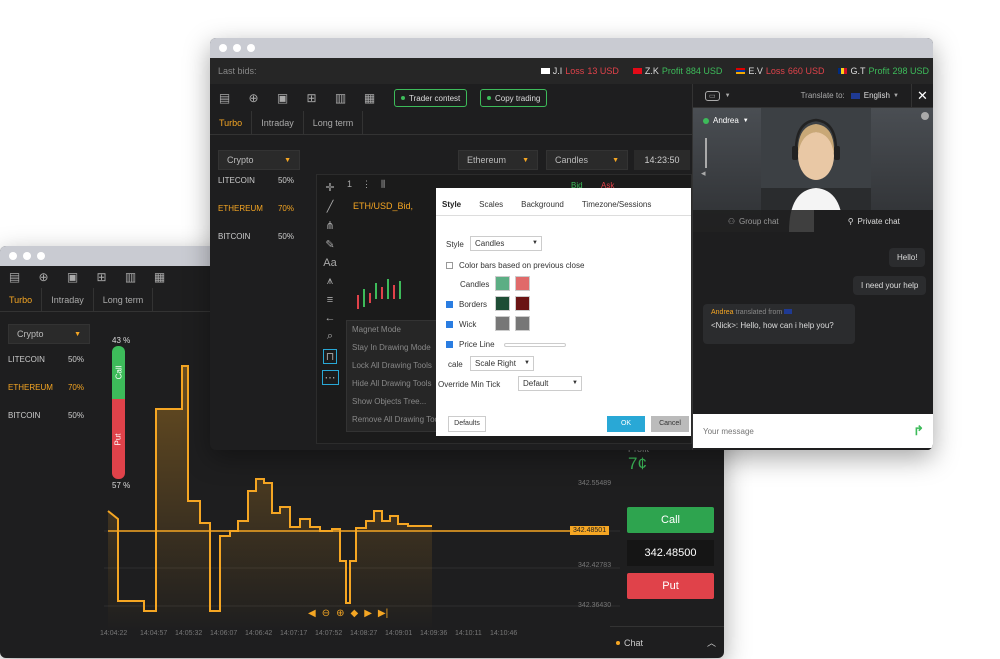 The image size is (1000, 659). I want to click on ok-button: OK, so click(626, 424).